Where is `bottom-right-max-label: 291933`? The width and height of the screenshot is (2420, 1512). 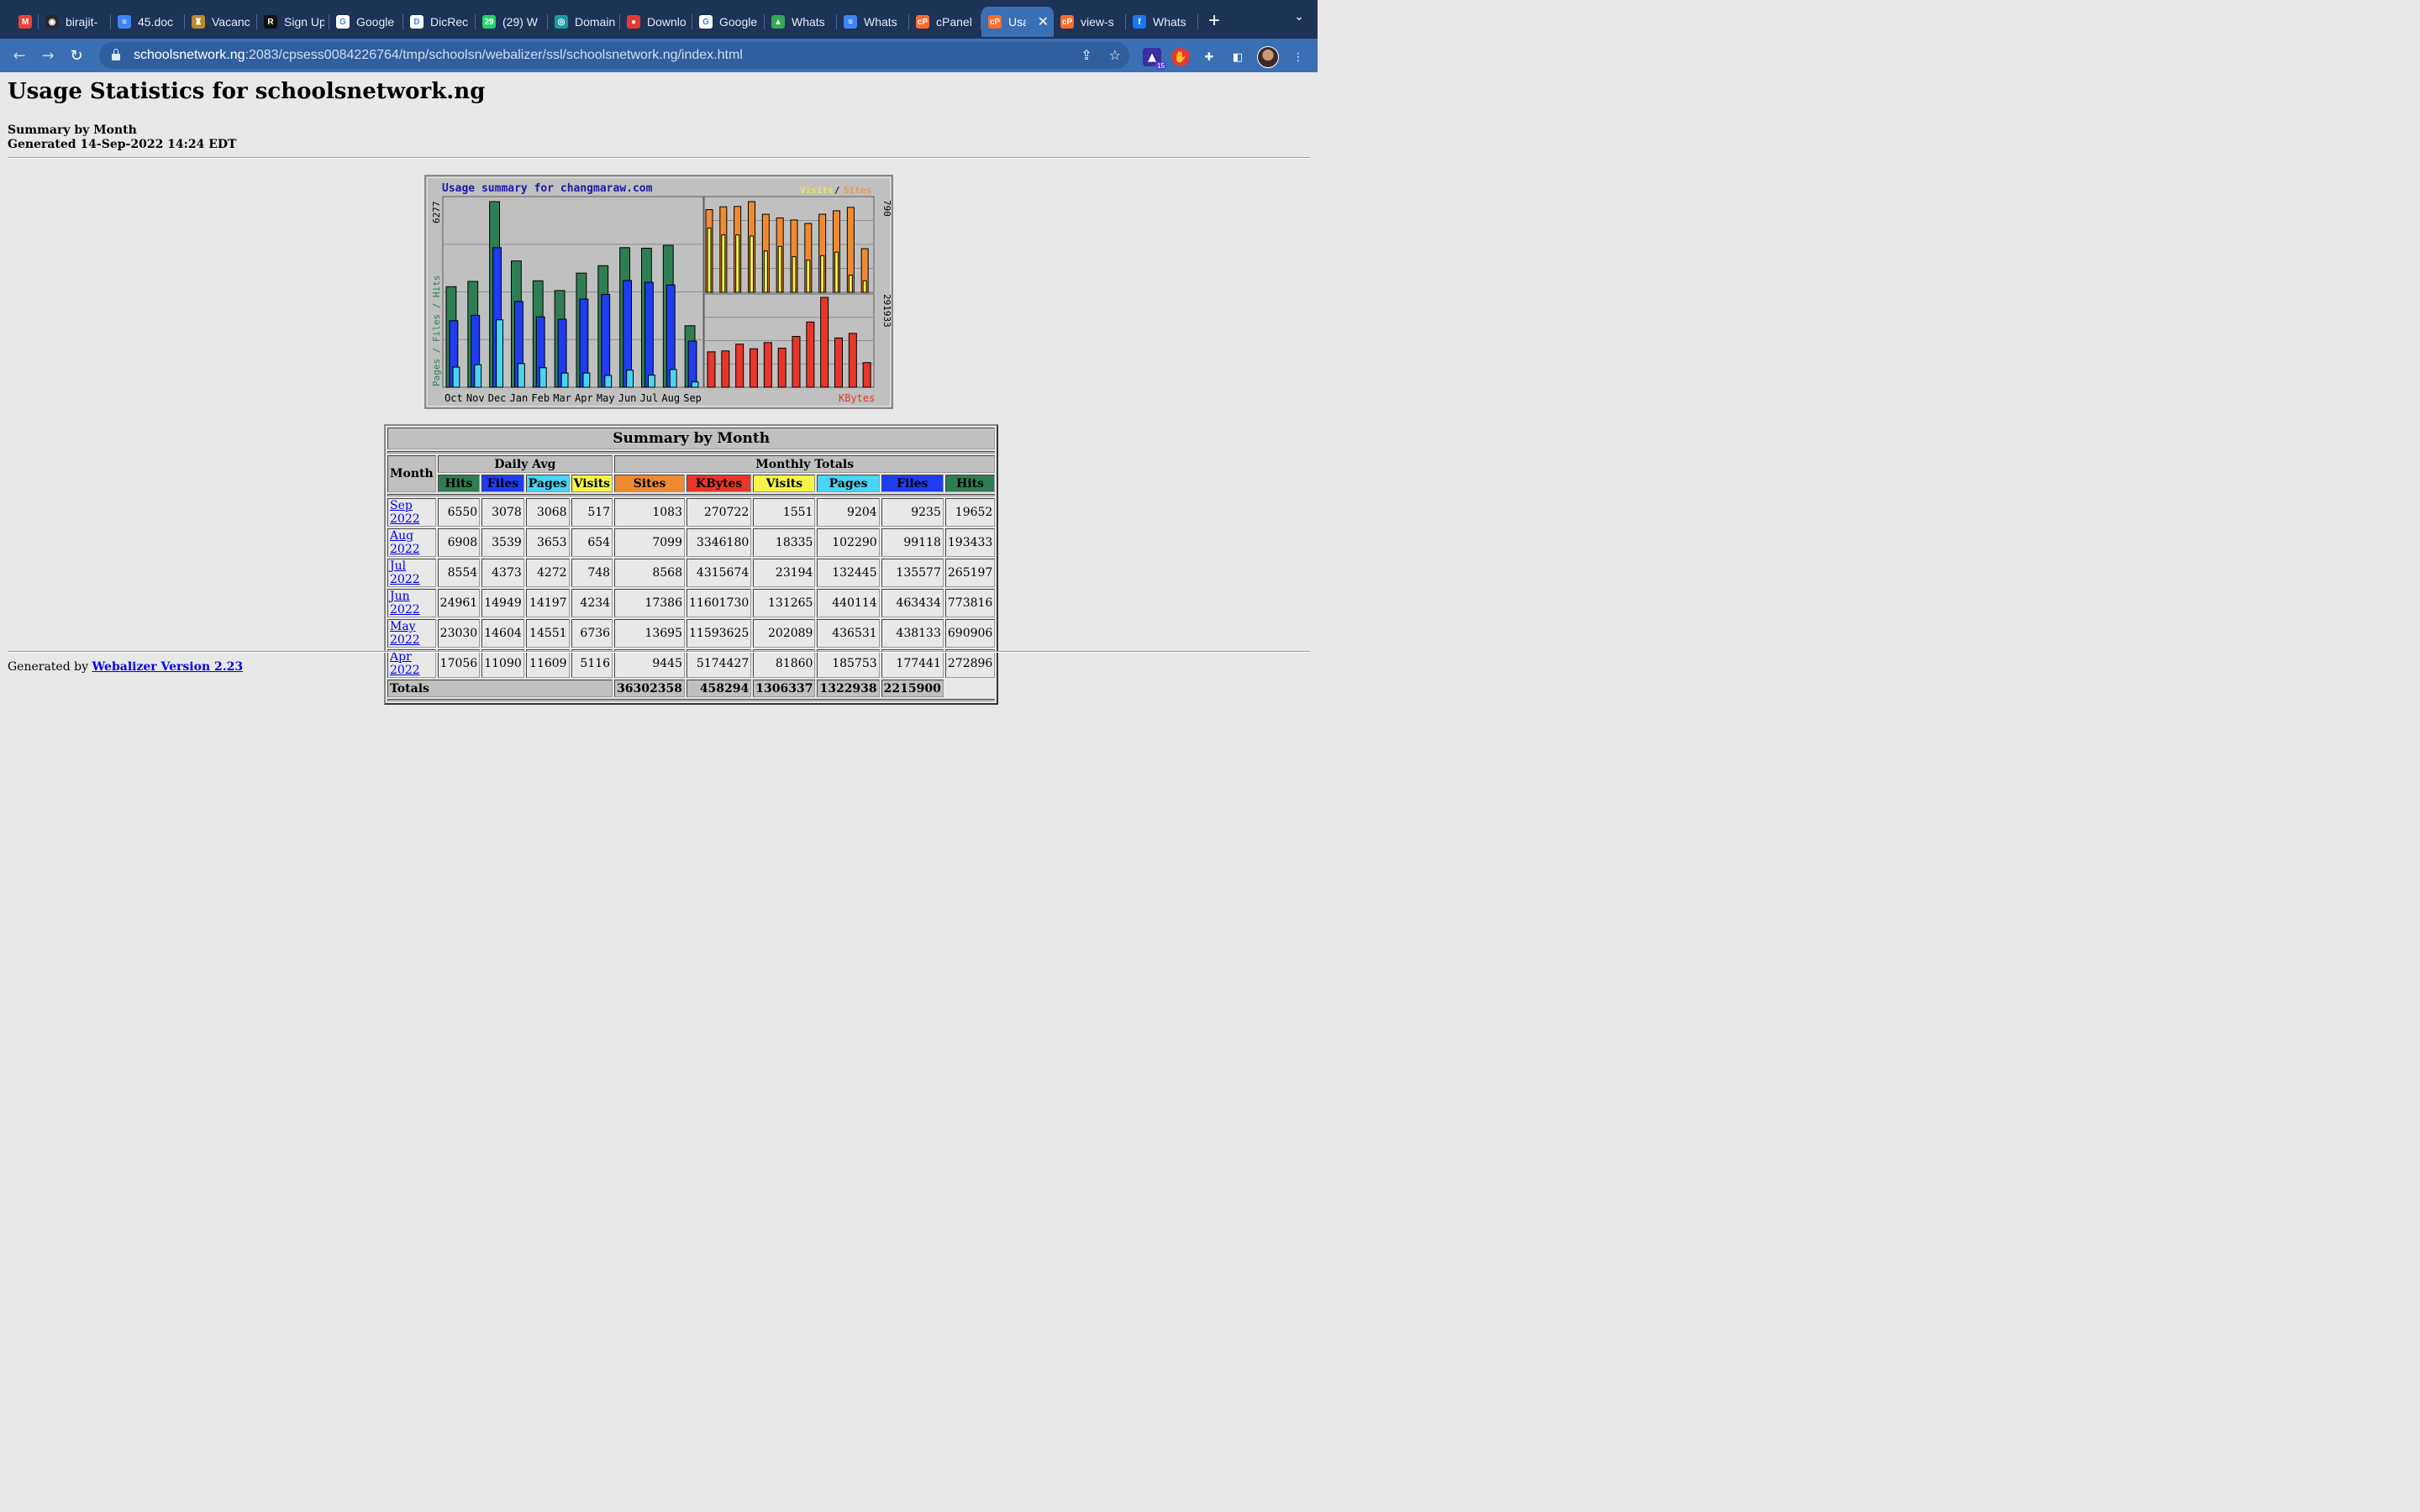
bottom-right-max-label: 291933 is located at coordinates (886, 311).